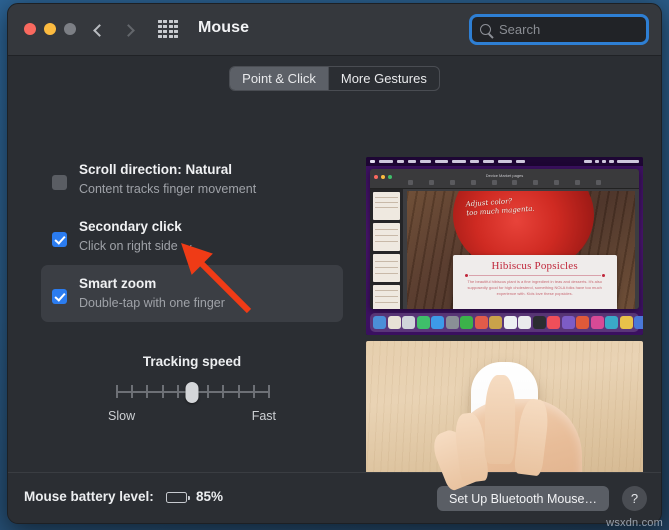 This screenshot has height=530, width=669. I want to click on option-text: Smart zoom Double-tap with one finger, so click(152, 293).